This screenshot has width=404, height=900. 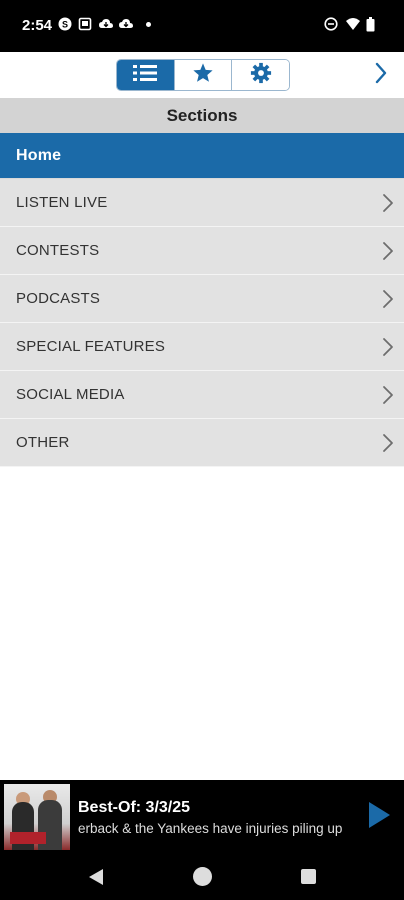 What do you see at coordinates (58, 298) in the screenshot?
I see `section-item-label: PODCASTS` at bounding box center [58, 298].